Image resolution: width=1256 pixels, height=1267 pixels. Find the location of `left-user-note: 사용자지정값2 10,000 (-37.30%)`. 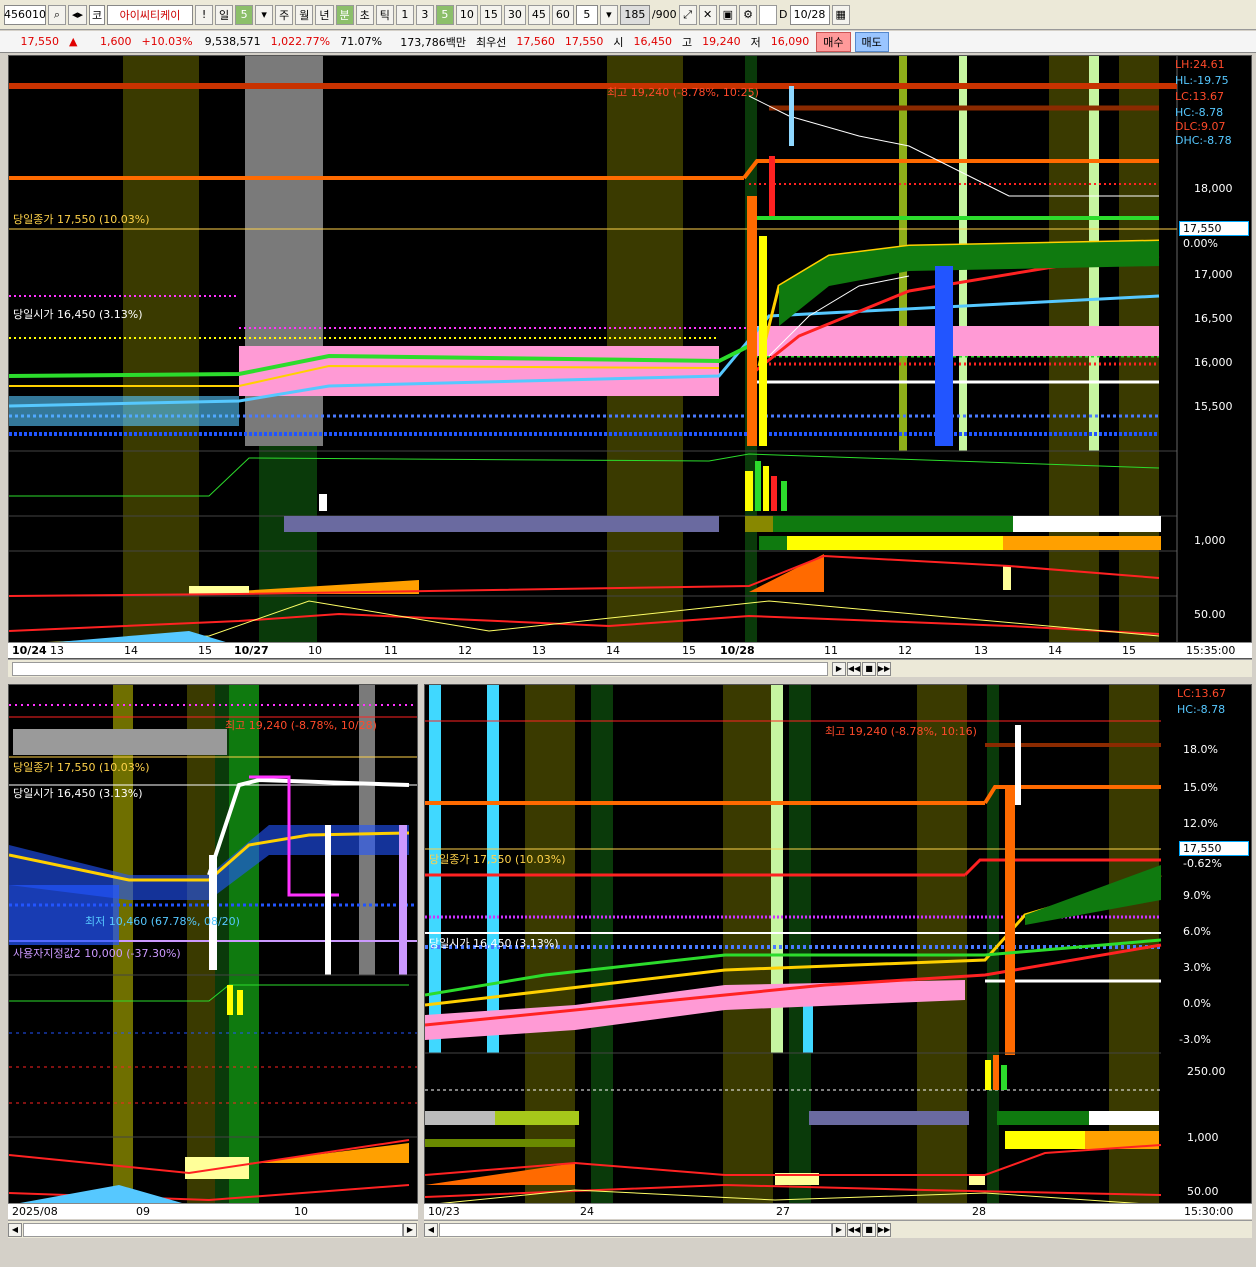

left-user-note: 사용자지정값2 10,000 (-37.30%) is located at coordinates (97, 953).